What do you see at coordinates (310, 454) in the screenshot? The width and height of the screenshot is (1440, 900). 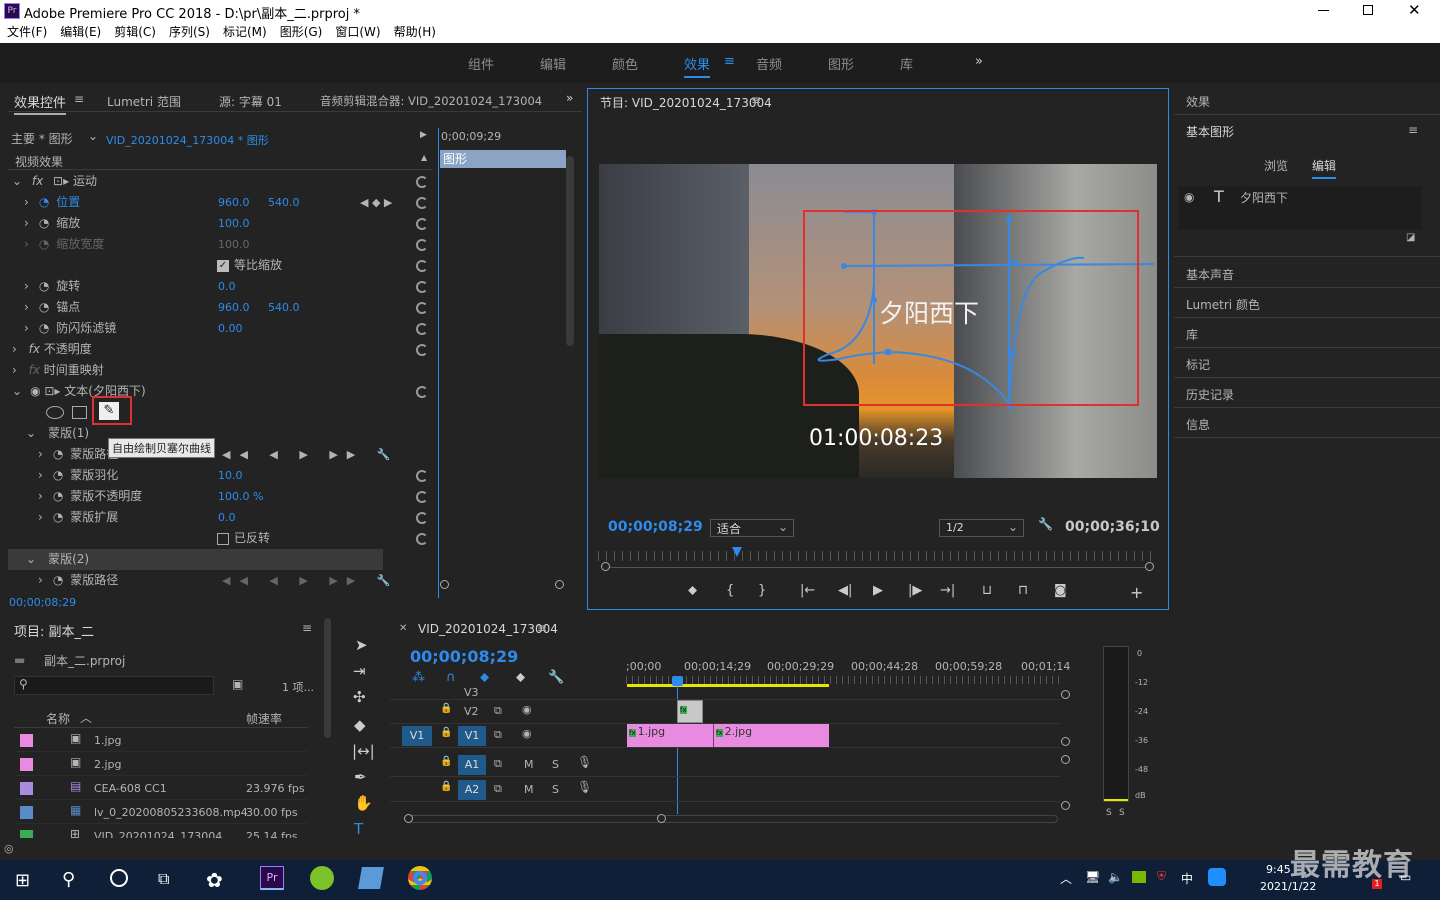 I see `mask-track-controls: ◀◀ ◀ ▶ ▶▶ 🔧` at bounding box center [310, 454].